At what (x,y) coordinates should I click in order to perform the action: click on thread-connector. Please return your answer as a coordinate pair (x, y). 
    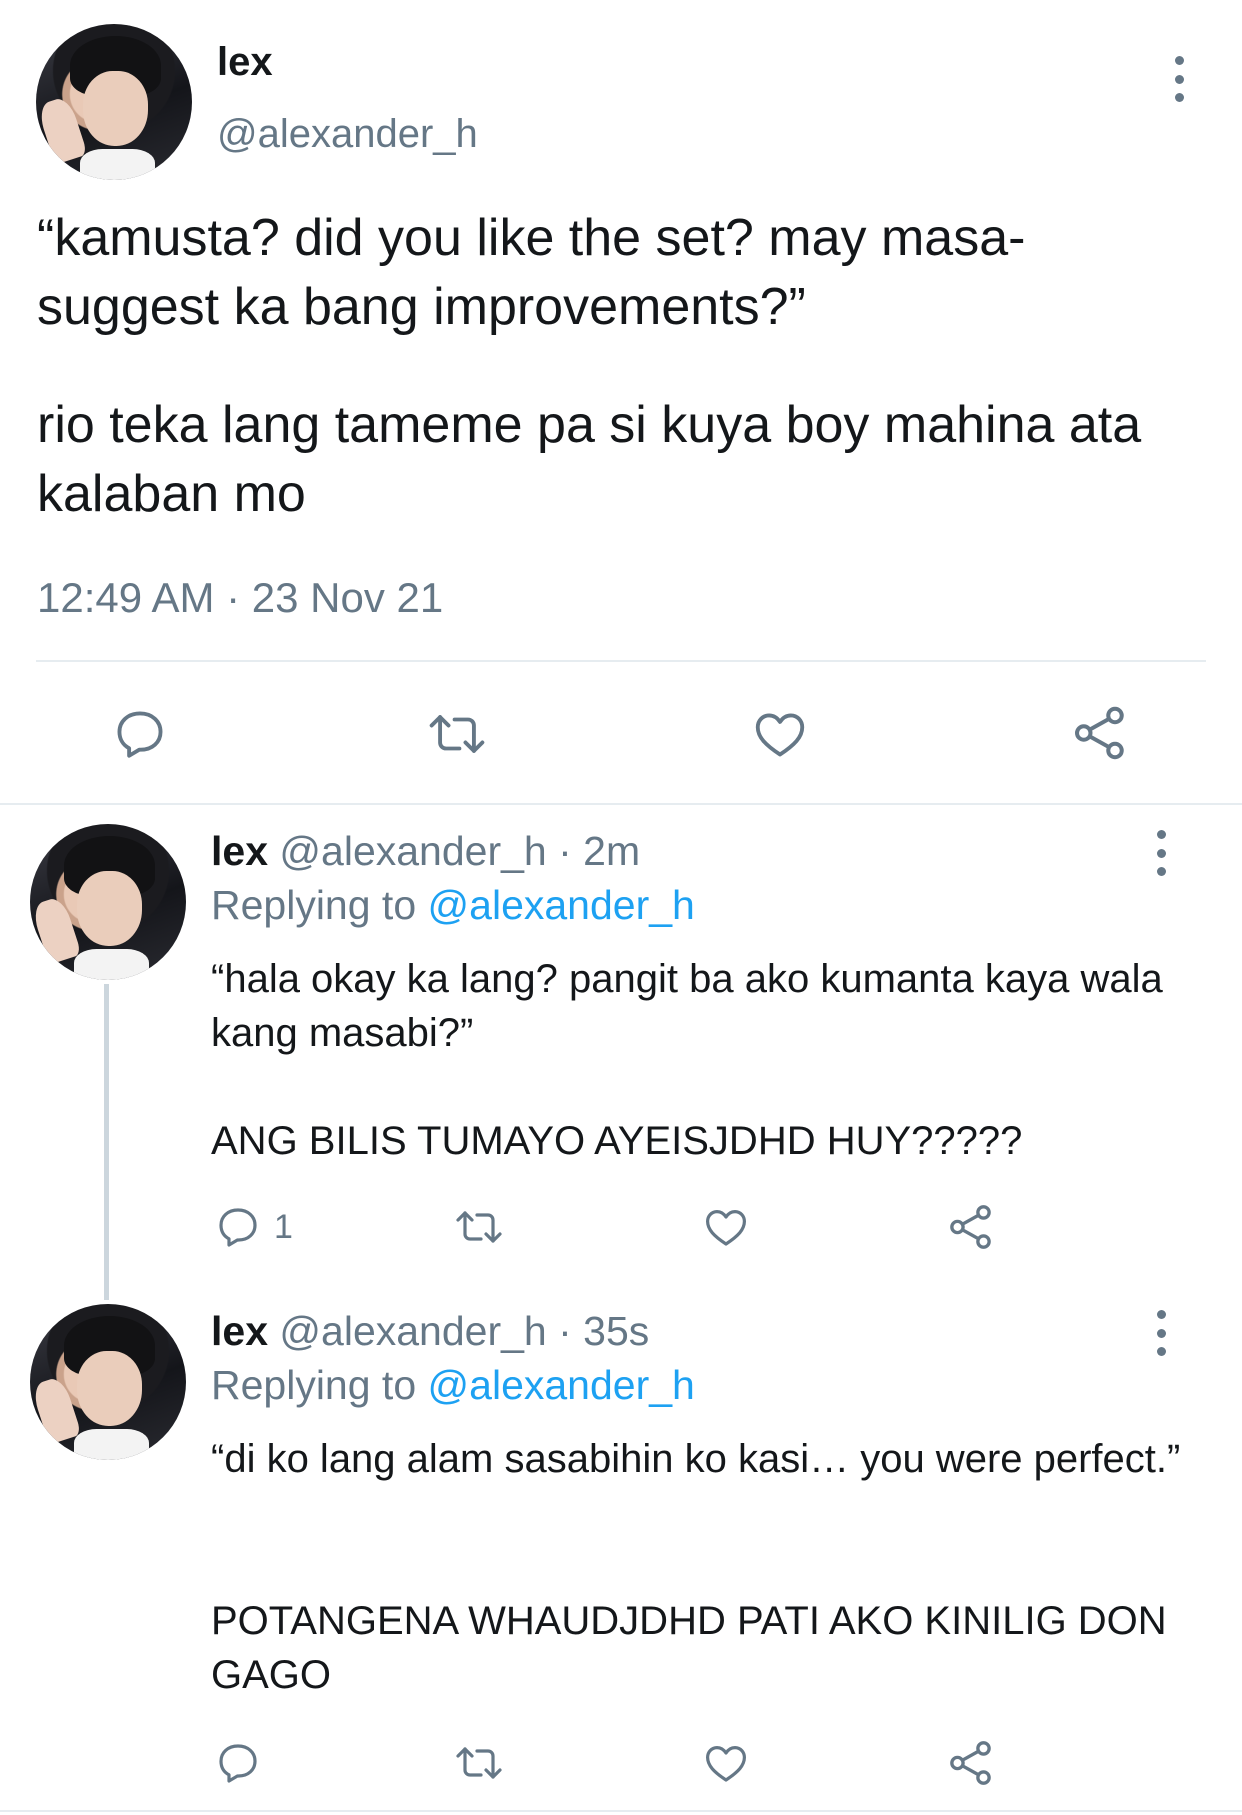
    Looking at the image, I should click on (106, 1142).